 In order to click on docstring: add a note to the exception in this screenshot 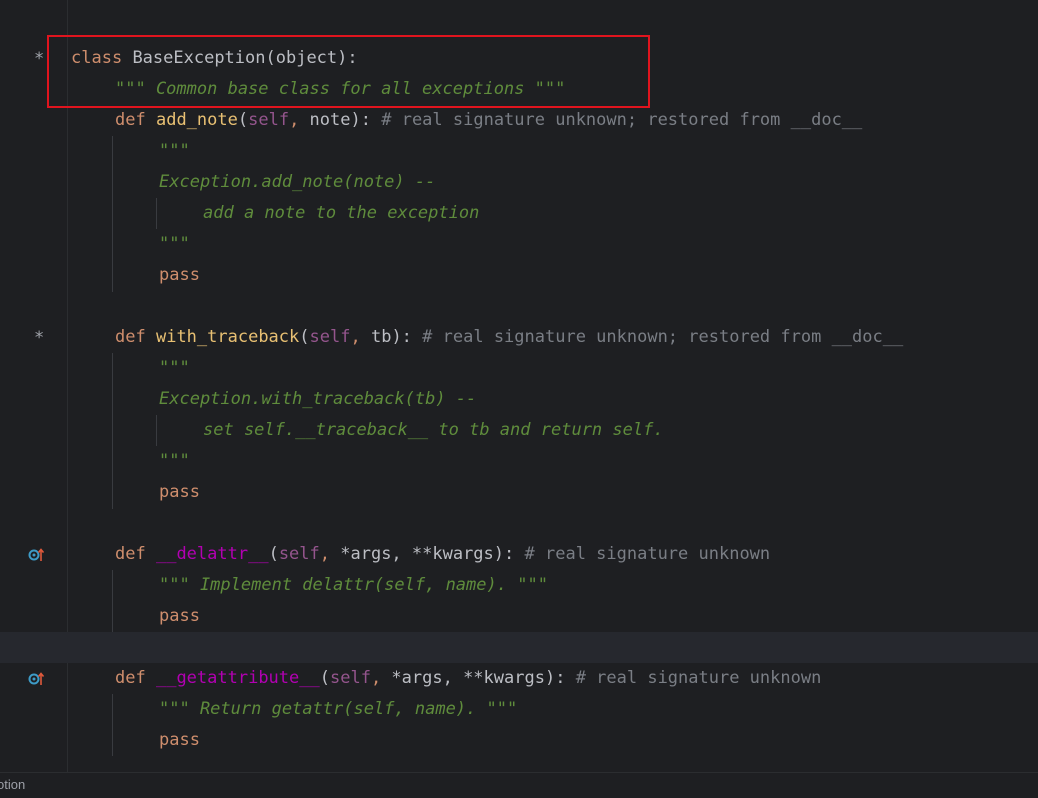, I will do `click(341, 213)`.